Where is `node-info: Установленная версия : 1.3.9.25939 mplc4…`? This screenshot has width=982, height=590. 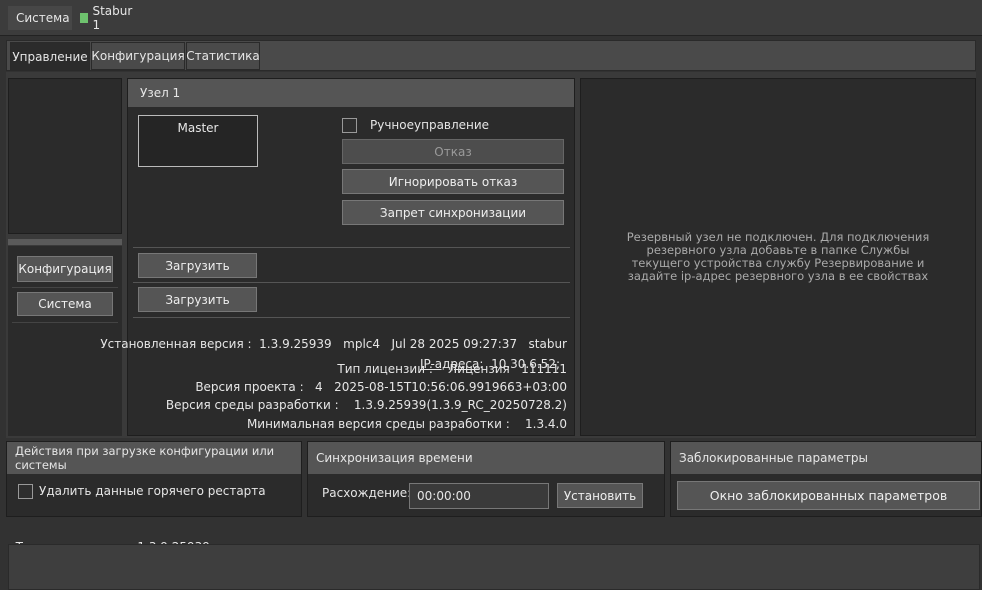
node-info: Установленная версия : 1.3.9.25939 mplc4… is located at coordinates (333, 378).